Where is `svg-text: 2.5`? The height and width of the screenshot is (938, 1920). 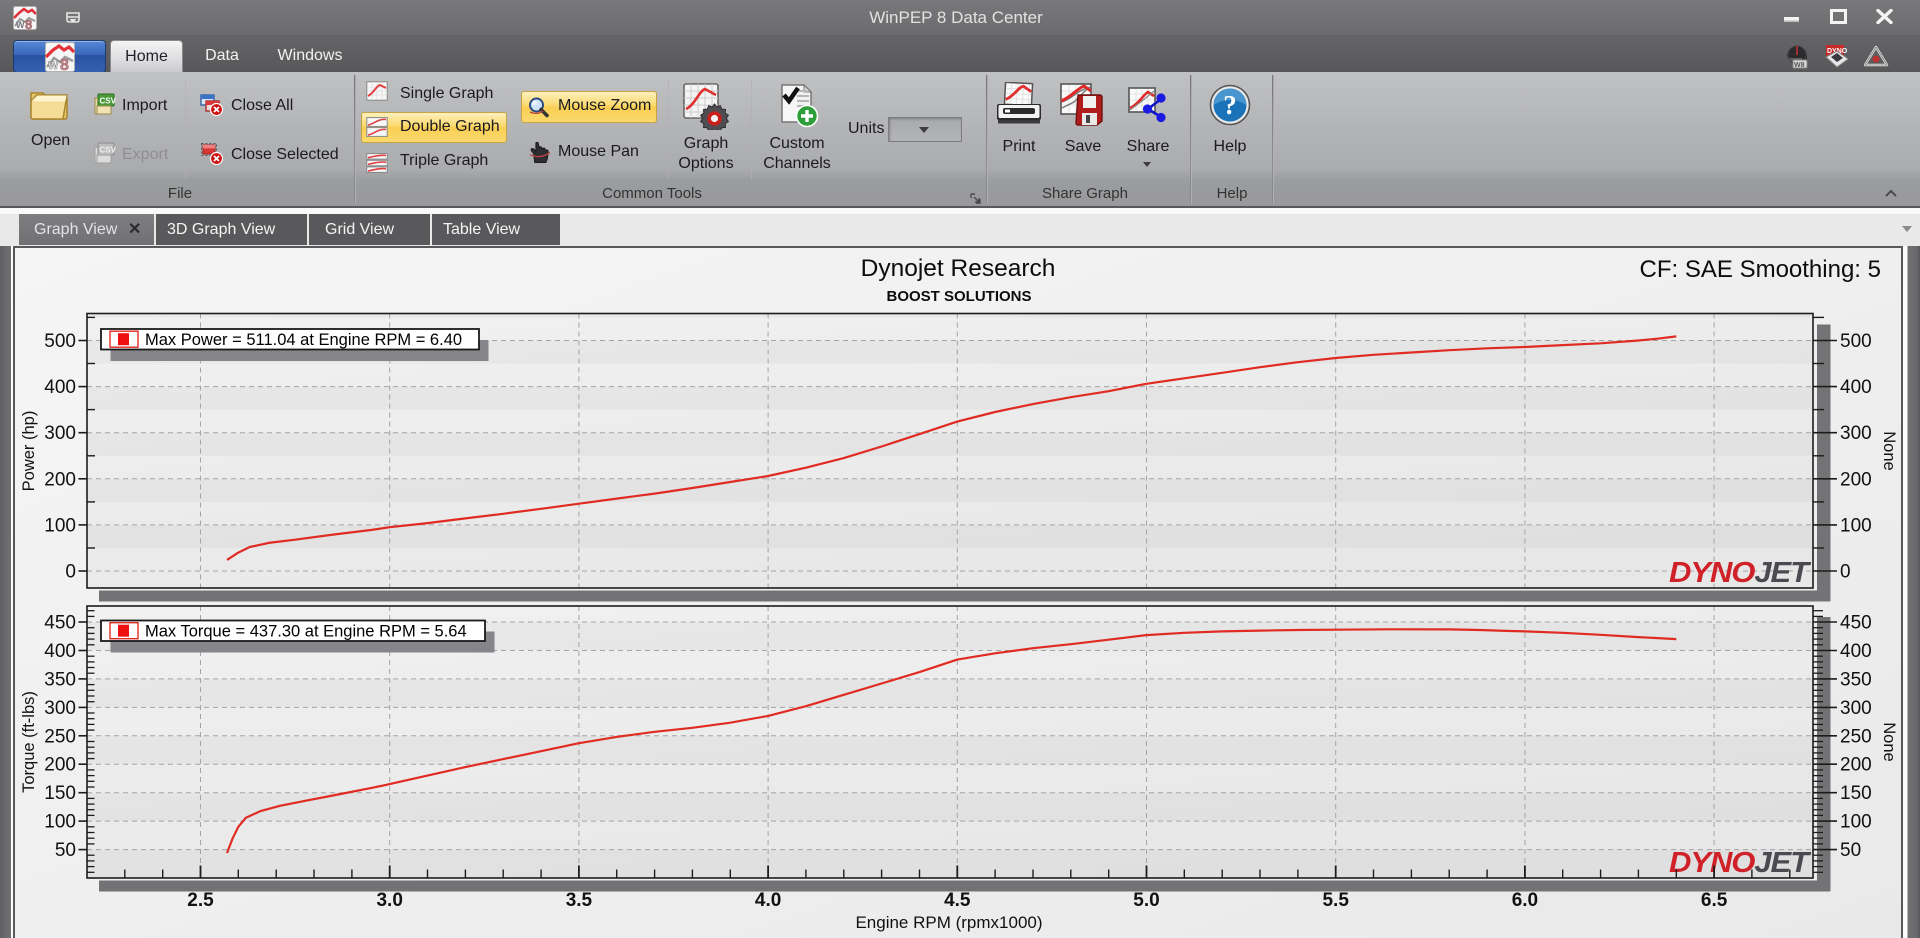 svg-text: 2.5 is located at coordinates (200, 900).